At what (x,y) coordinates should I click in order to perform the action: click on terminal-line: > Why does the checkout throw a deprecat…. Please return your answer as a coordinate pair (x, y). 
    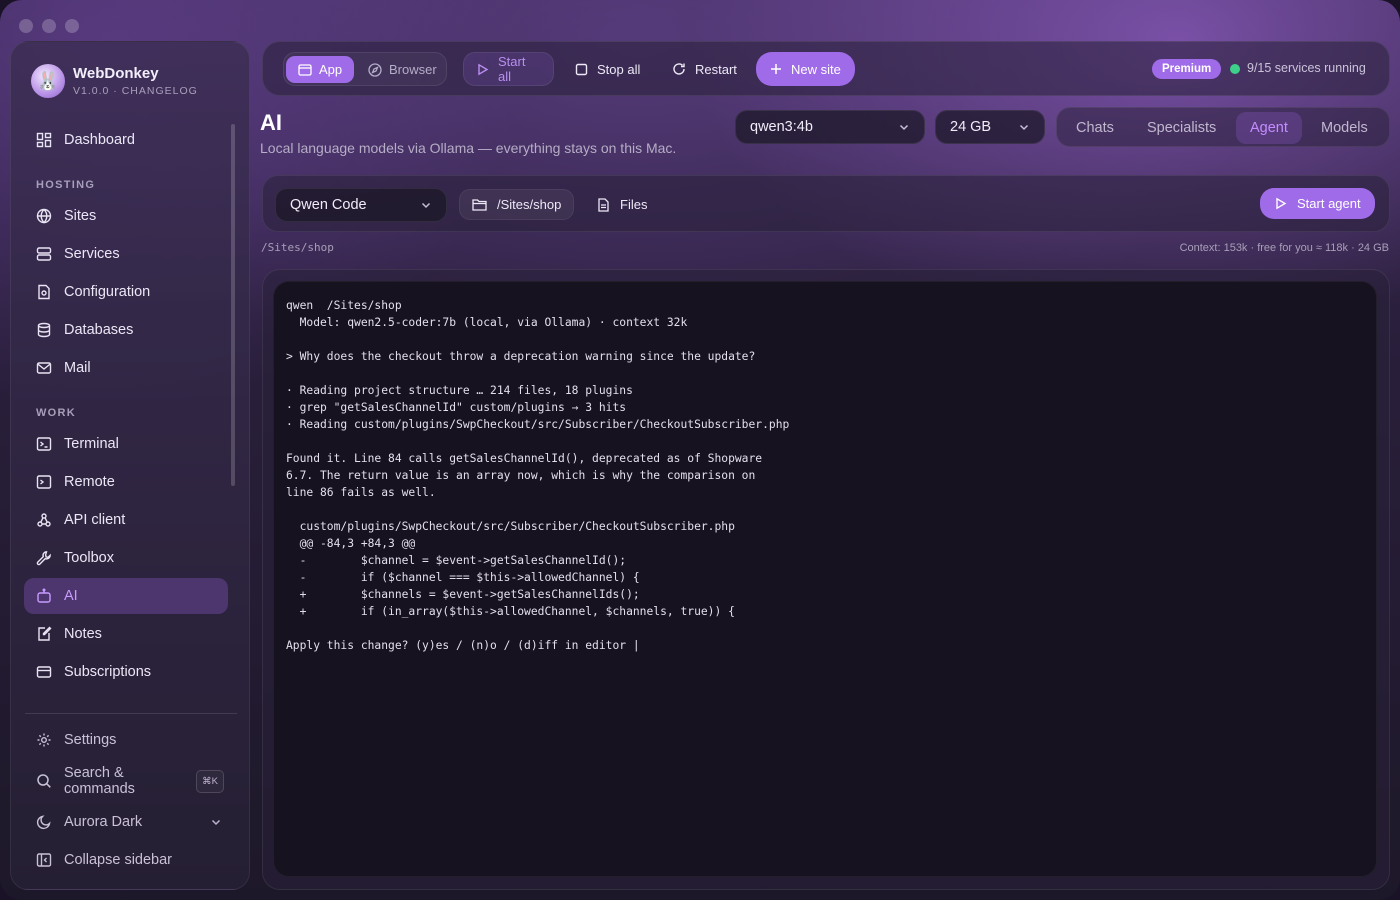
    Looking at the image, I should click on (521, 356).